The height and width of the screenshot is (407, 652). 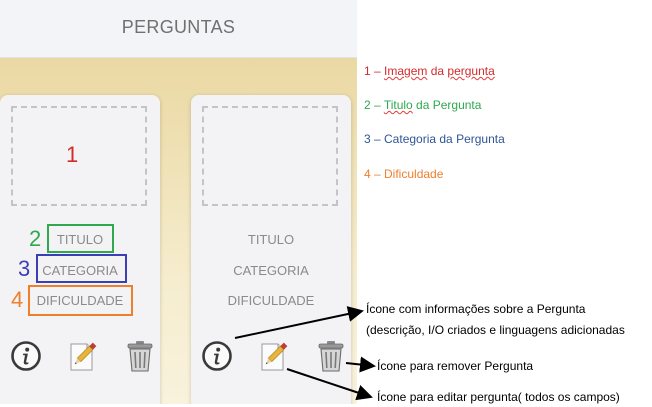 I want to click on edit-arrow, so click(x=329, y=384).